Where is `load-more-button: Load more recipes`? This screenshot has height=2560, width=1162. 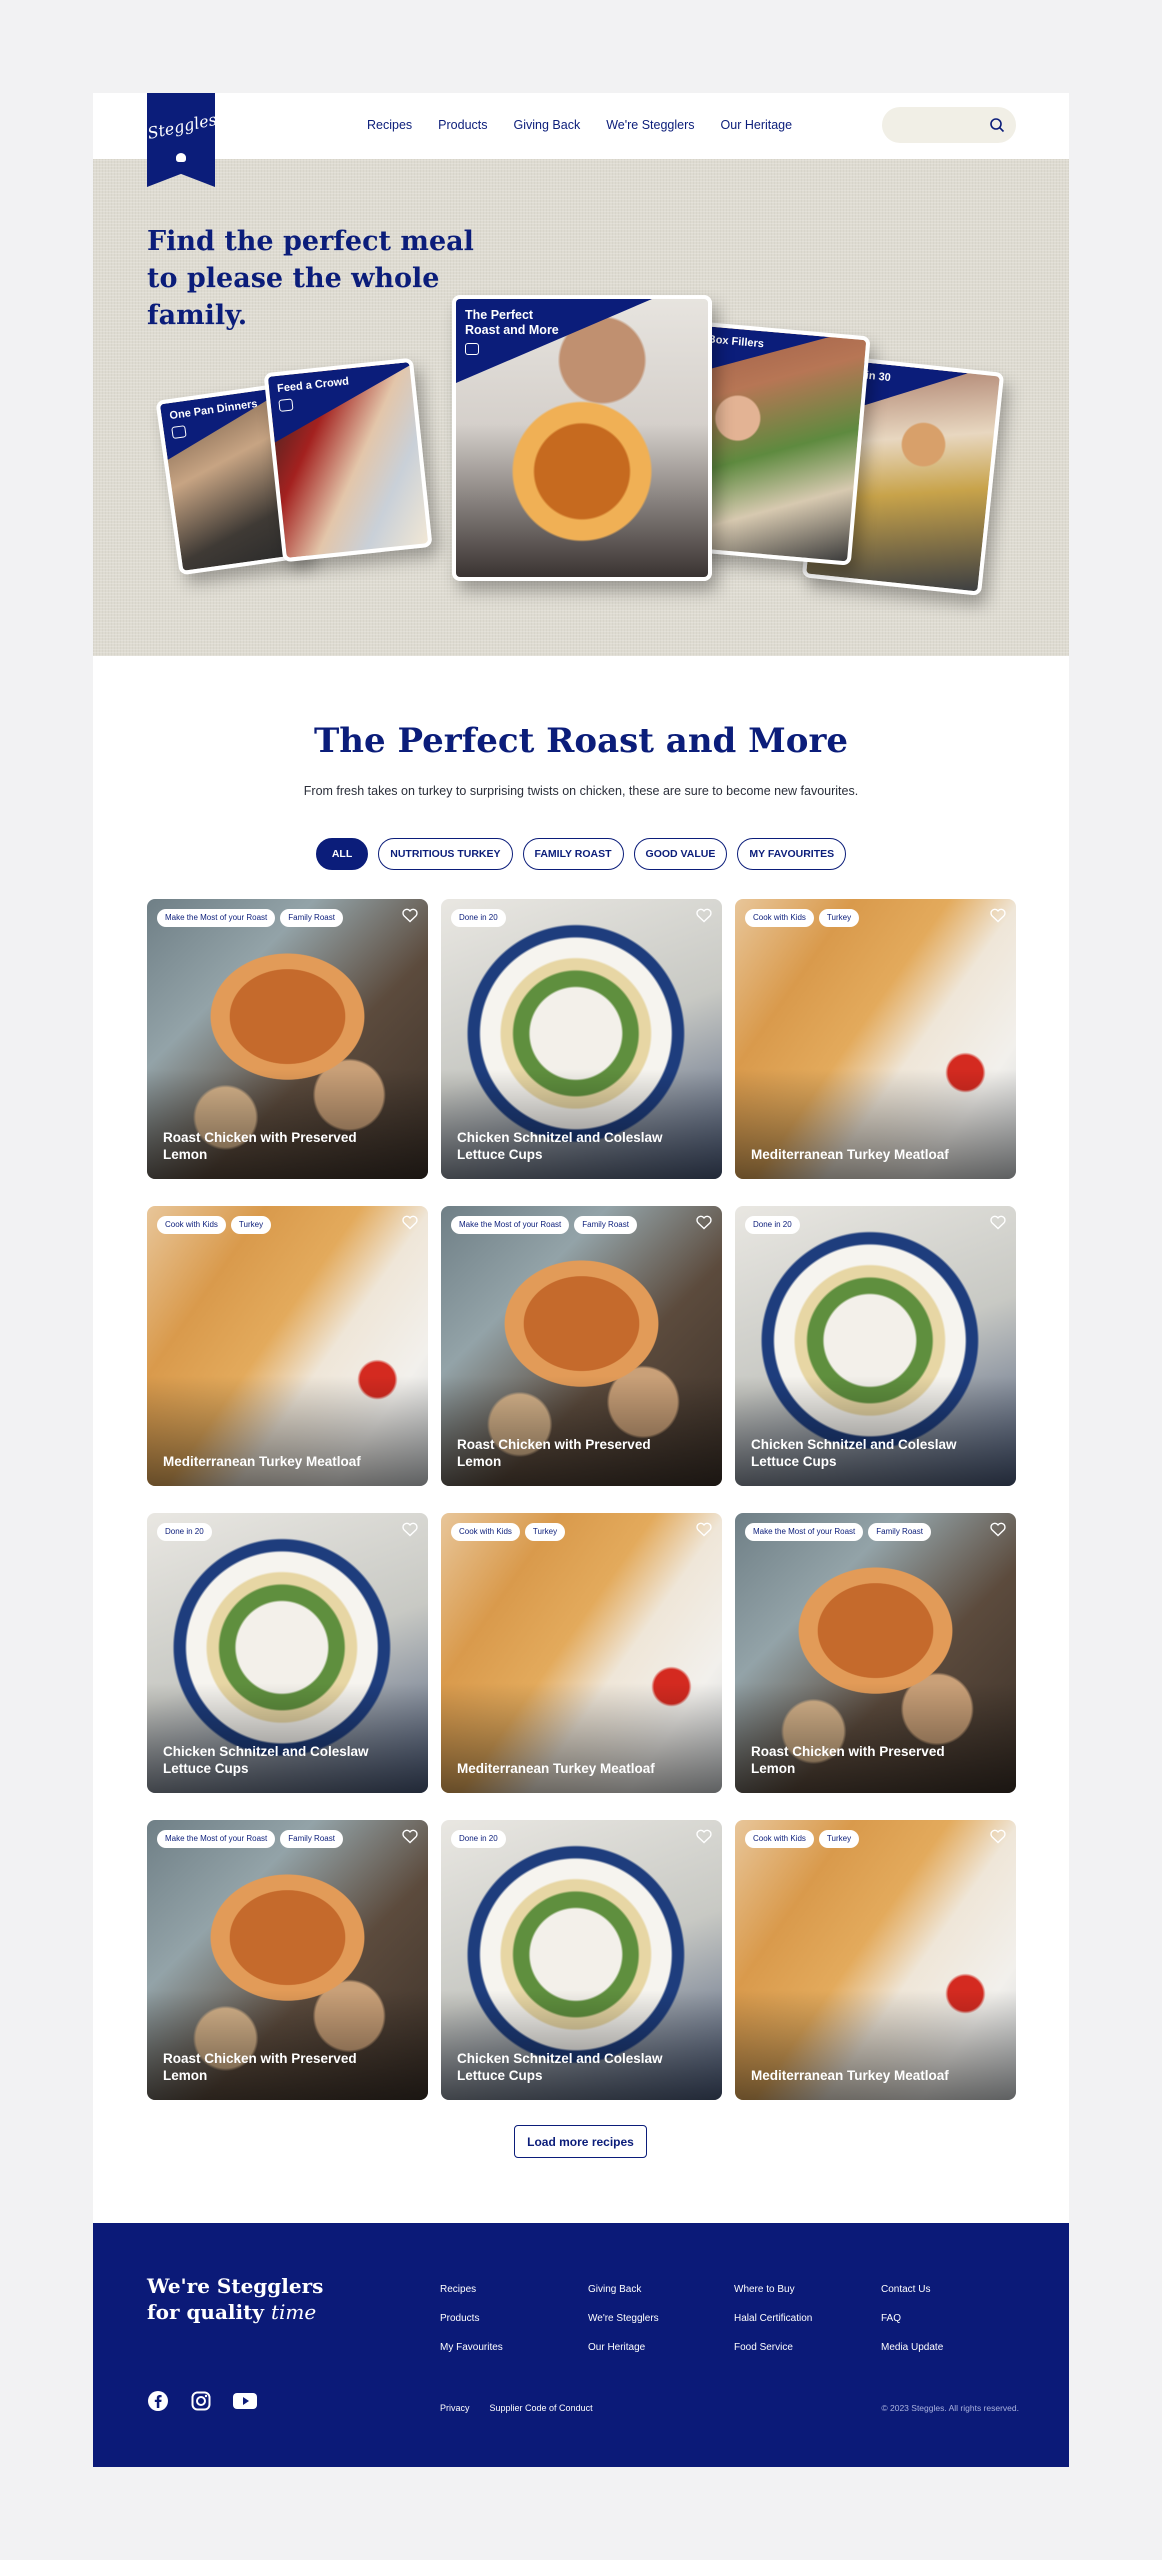 load-more-button: Load more recipes is located at coordinates (580, 2141).